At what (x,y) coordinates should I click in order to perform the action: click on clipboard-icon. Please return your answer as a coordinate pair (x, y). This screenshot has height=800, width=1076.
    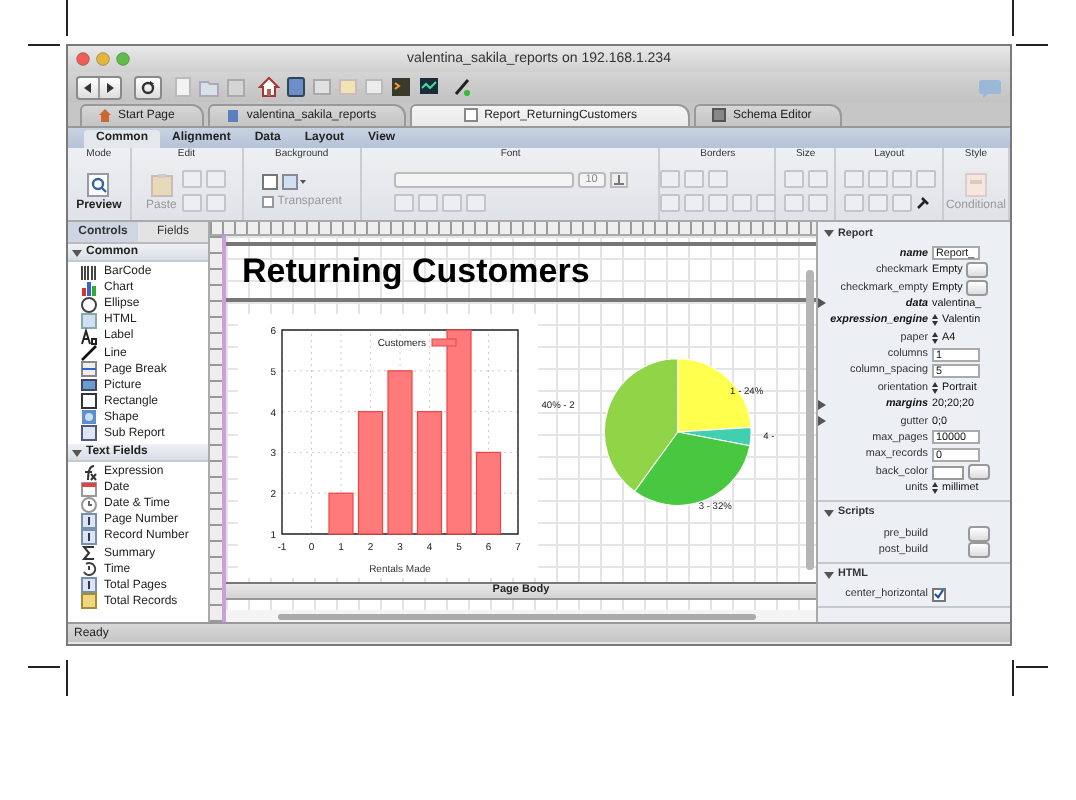
    Looking at the image, I should click on (161, 184).